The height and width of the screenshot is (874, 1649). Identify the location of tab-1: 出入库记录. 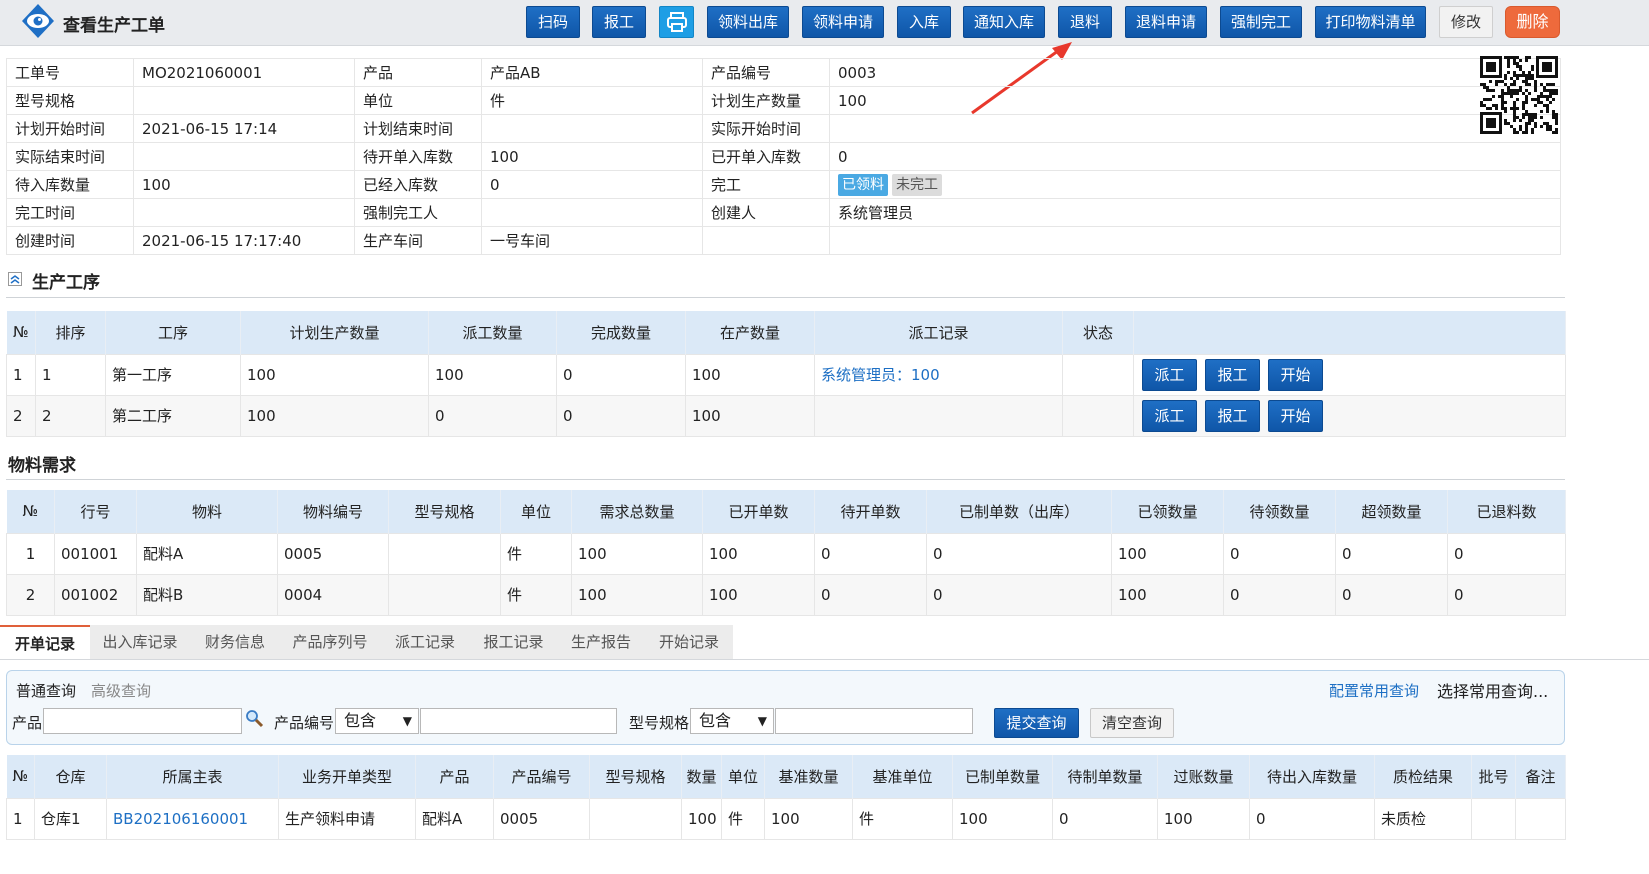
(140, 642).